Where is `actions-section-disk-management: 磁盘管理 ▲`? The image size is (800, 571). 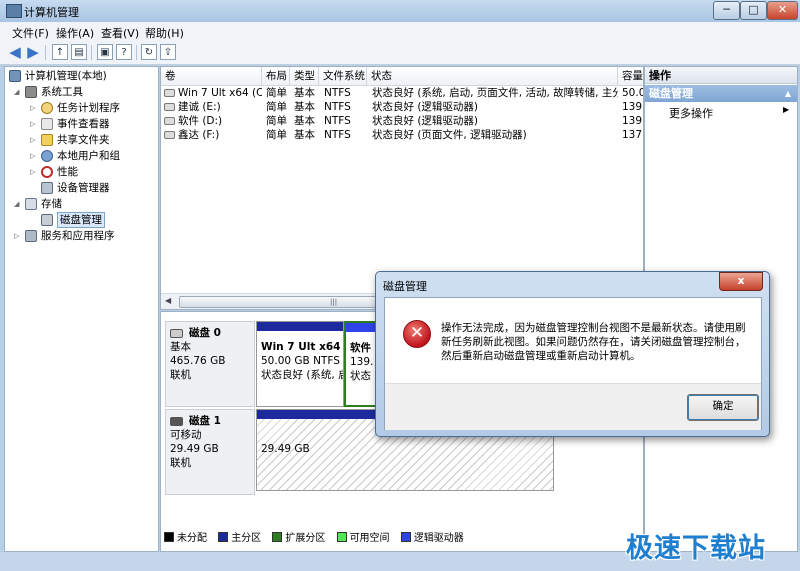 actions-section-disk-management: 磁盘管理 ▲ is located at coordinates (721, 93).